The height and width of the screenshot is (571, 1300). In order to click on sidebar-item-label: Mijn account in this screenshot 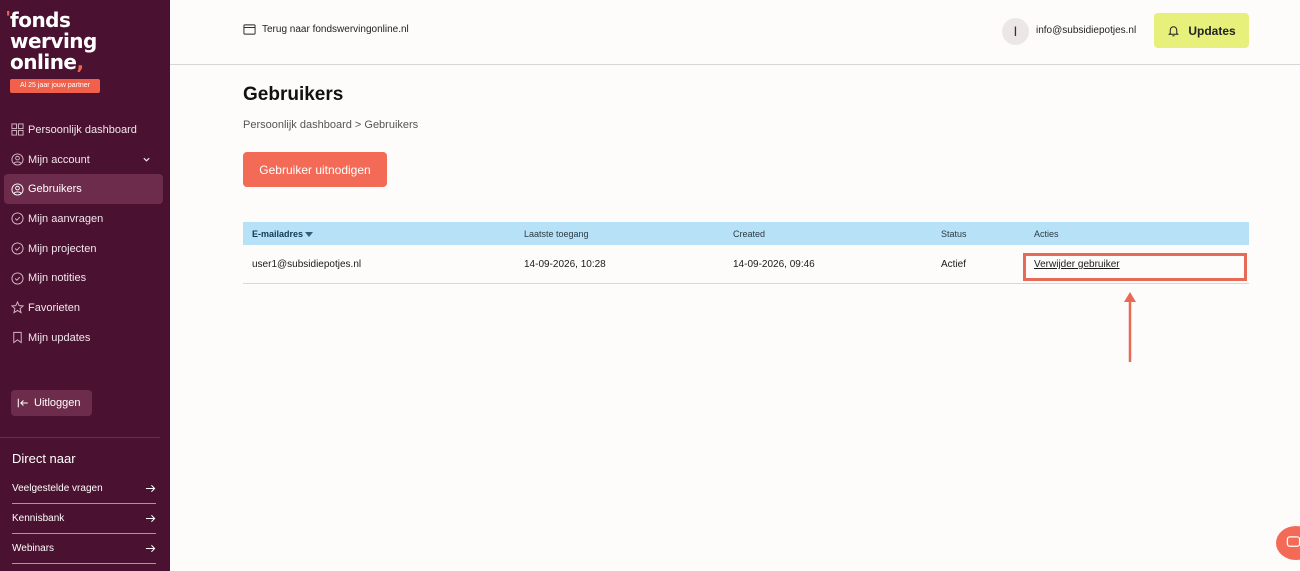, I will do `click(59, 159)`.